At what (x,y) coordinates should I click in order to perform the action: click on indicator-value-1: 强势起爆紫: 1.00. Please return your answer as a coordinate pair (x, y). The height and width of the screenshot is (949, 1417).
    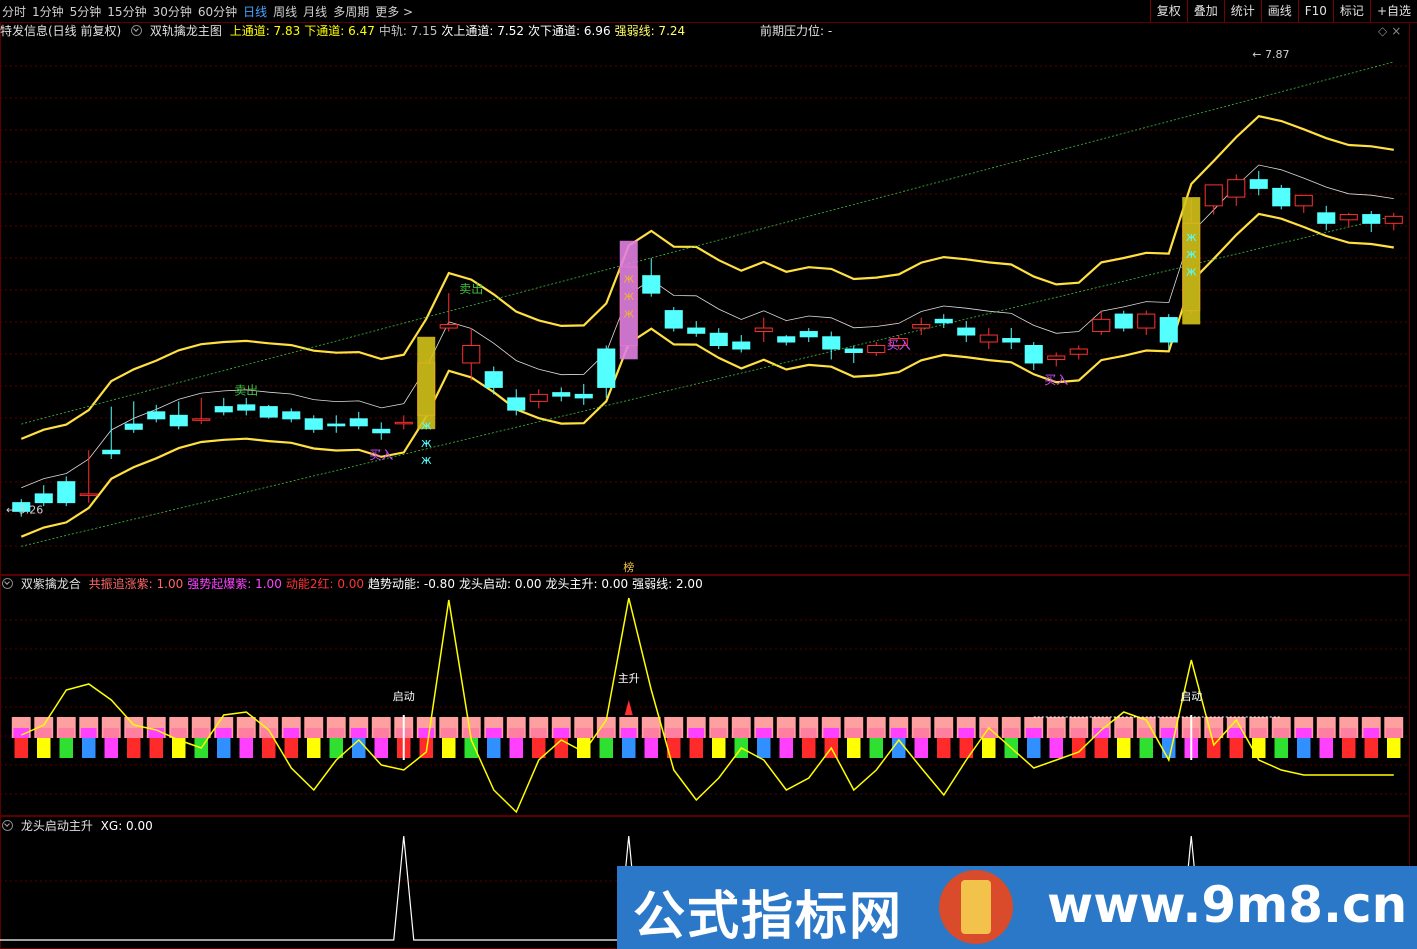
    Looking at the image, I should click on (234, 584).